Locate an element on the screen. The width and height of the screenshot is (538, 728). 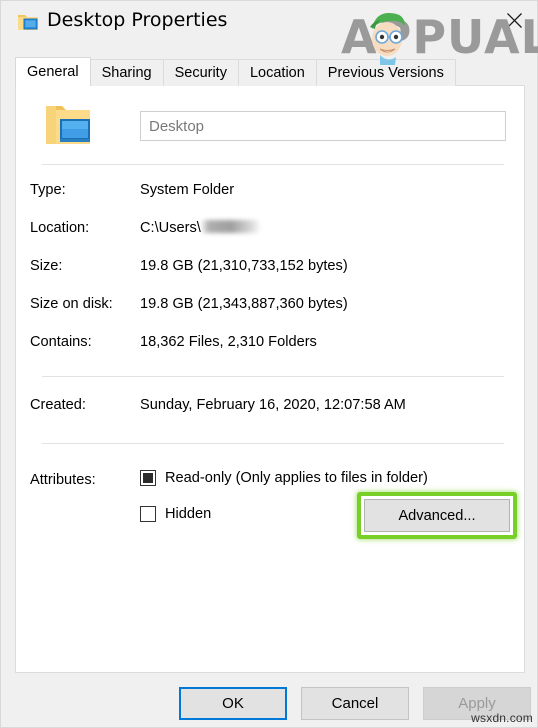
row-contains: Contains: 18,362 Files, 2,310 Folders is located at coordinates (270, 344).